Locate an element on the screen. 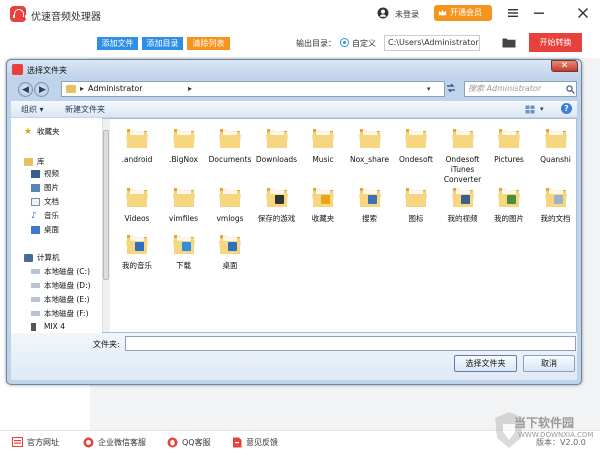 This screenshot has width=600, height=456. wechat-service-link: 企业微信客服 is located at coordinates (114, 442).